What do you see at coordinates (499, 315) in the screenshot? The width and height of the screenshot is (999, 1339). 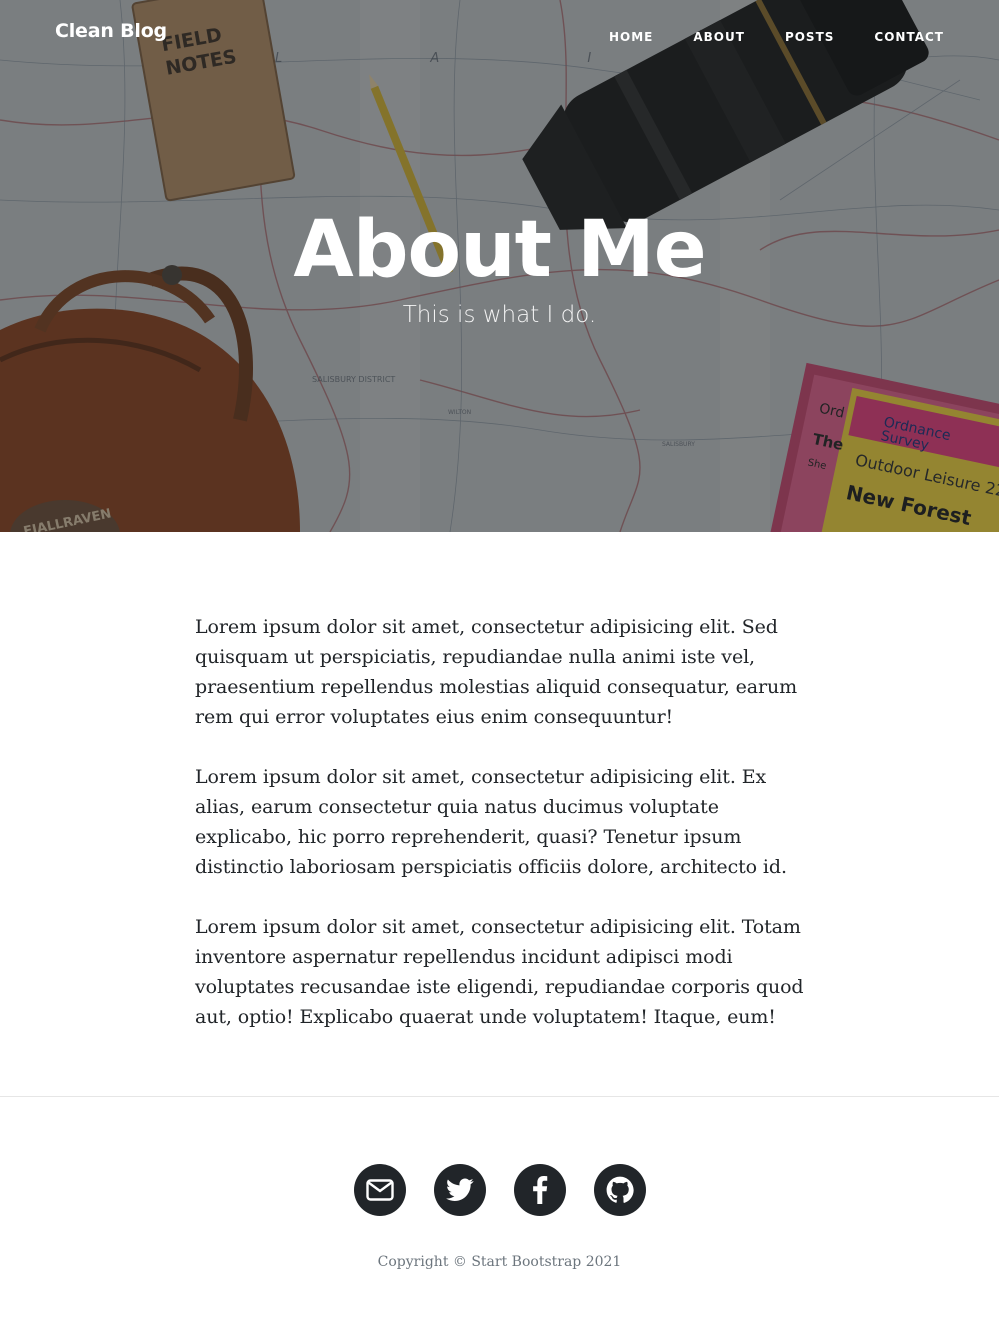 I see `page-subheading: This is what I do.` at bounding box center [499, 315].